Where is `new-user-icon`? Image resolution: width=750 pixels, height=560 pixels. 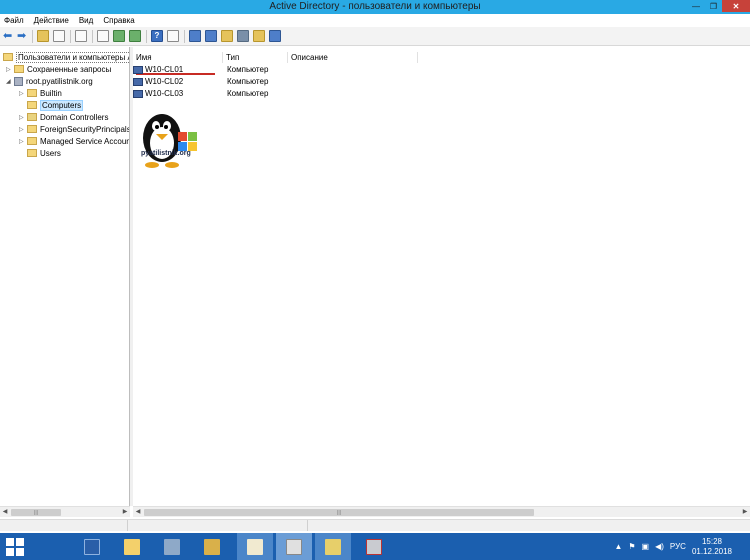
new-user-icon is located at coordinates (195, 36).